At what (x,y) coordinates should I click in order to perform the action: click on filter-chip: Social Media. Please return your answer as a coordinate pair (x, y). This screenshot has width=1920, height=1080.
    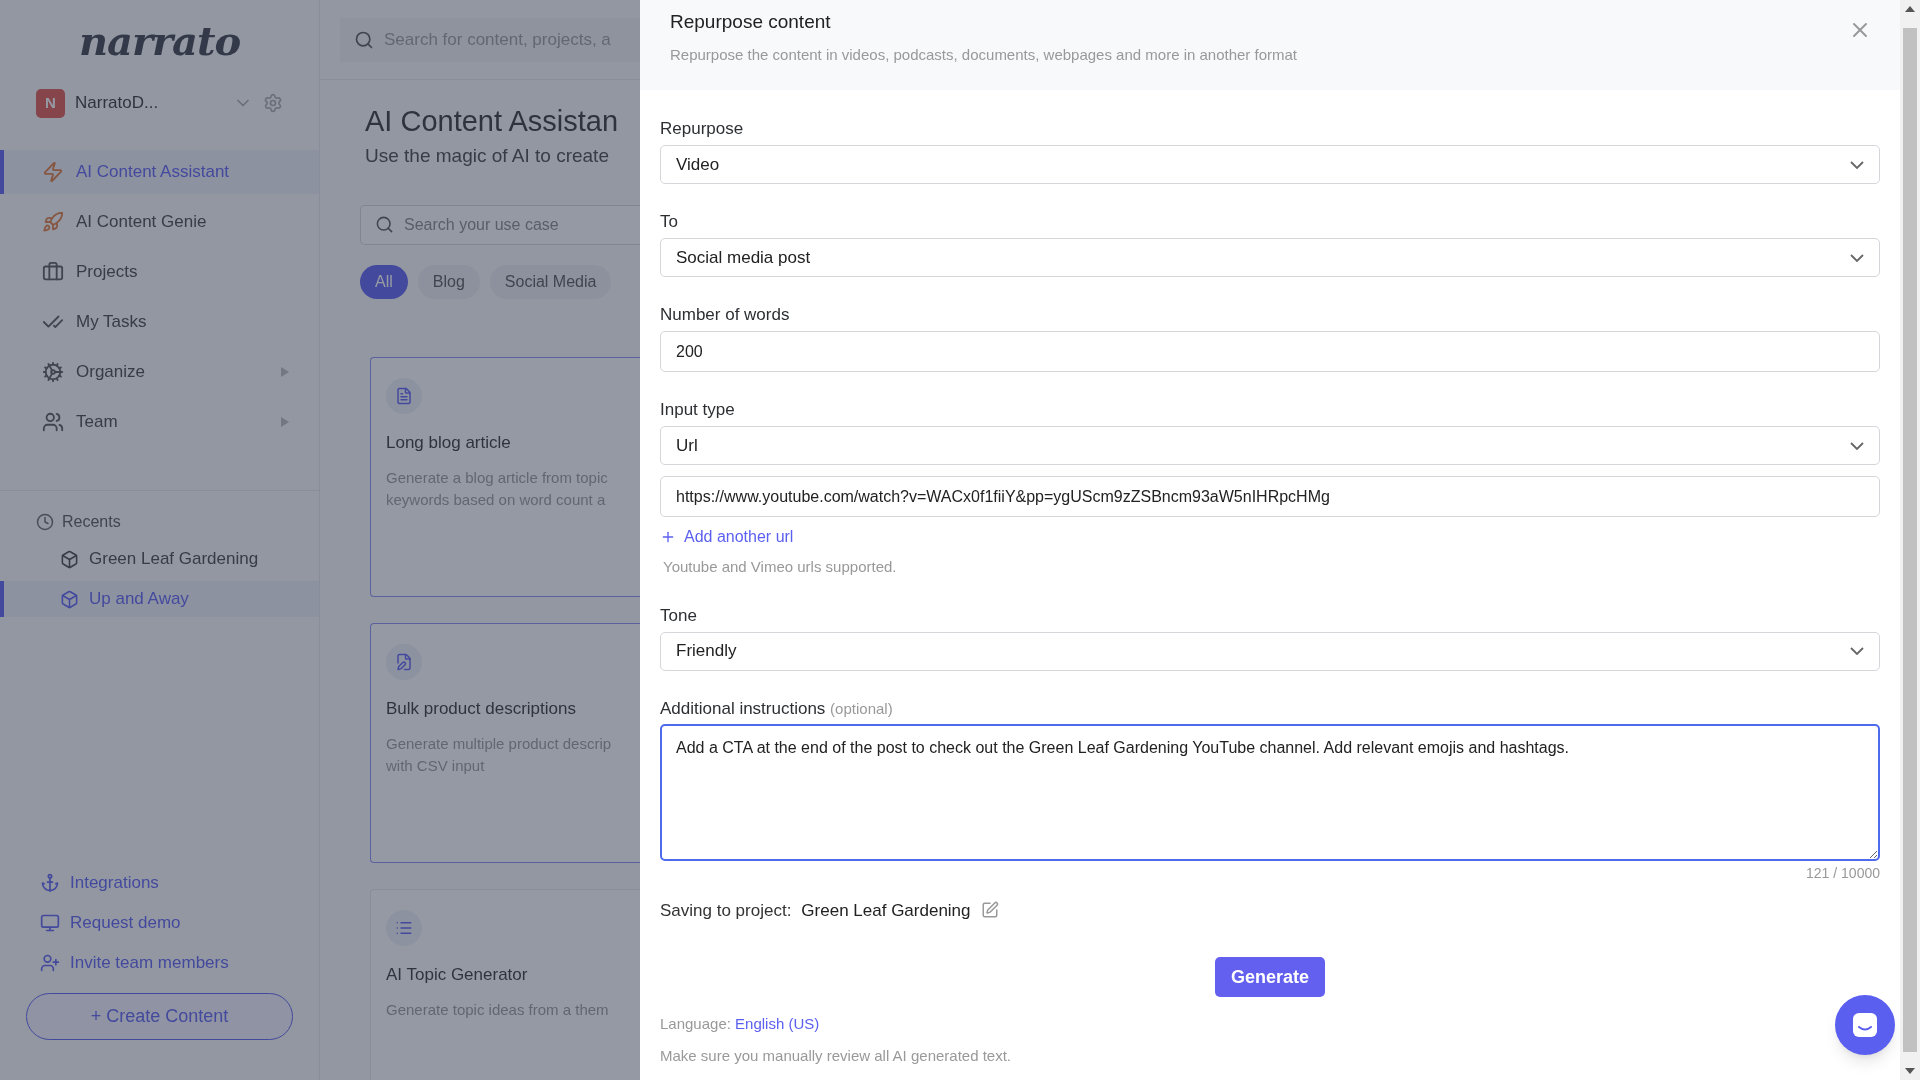
    Looking at the image, I should click on (550, 281).